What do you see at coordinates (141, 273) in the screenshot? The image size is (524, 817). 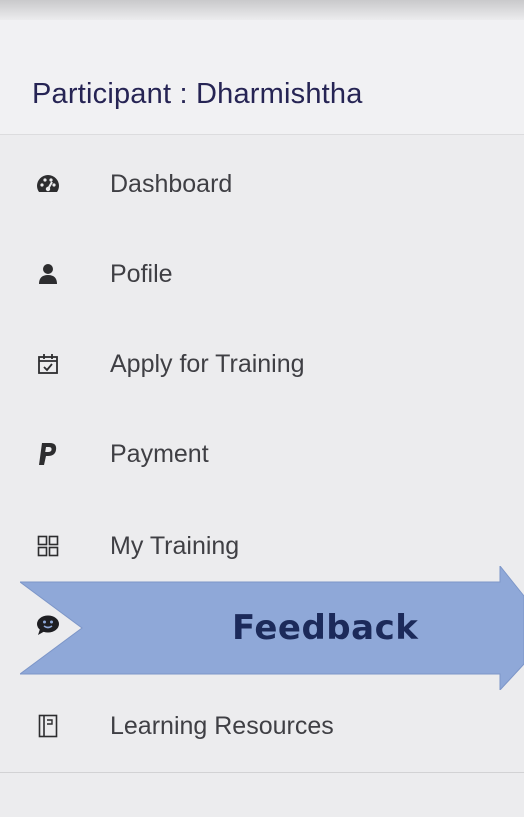 I see `sidebar-item-label: Pofile` at bounding box center [141, 273].